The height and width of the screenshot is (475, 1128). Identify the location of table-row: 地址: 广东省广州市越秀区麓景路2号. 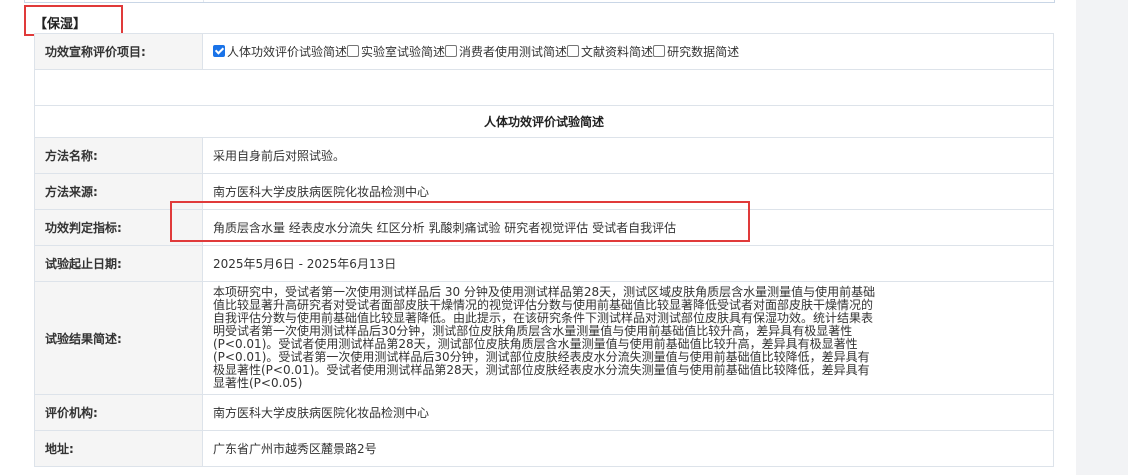
(544, 448).